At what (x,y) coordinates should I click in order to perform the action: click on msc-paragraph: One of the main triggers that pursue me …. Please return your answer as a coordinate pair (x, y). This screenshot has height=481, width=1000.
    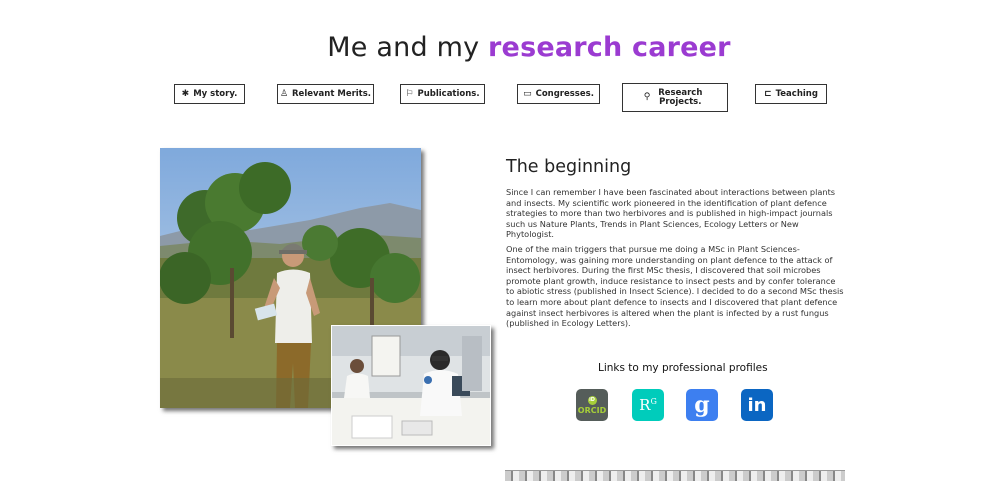
    Looking at the image, I should click on (675, 286).